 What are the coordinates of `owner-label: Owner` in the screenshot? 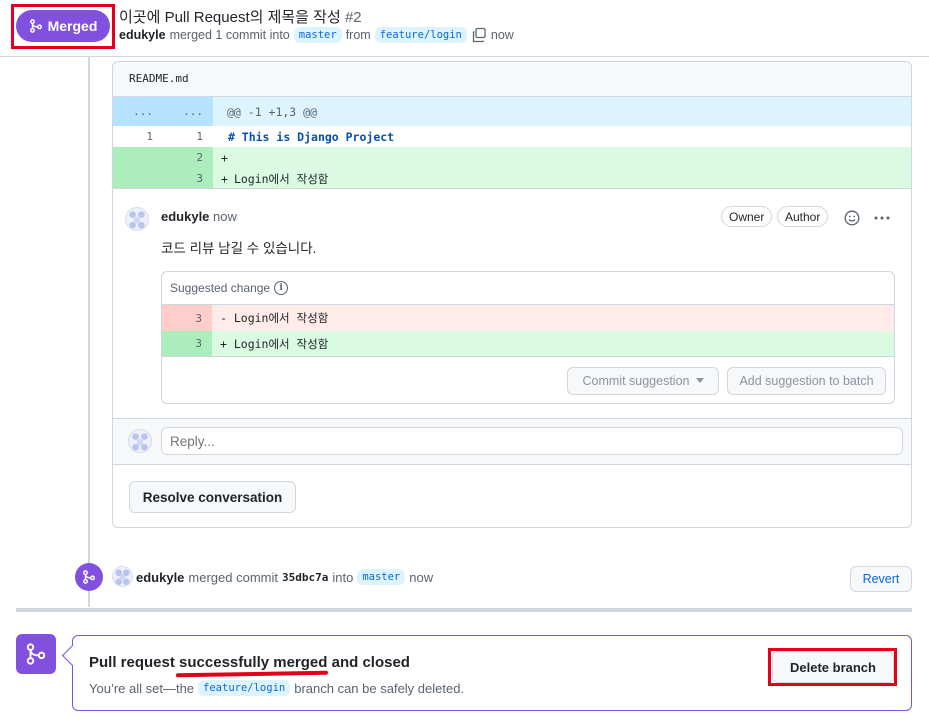 It's located at (747, 216).